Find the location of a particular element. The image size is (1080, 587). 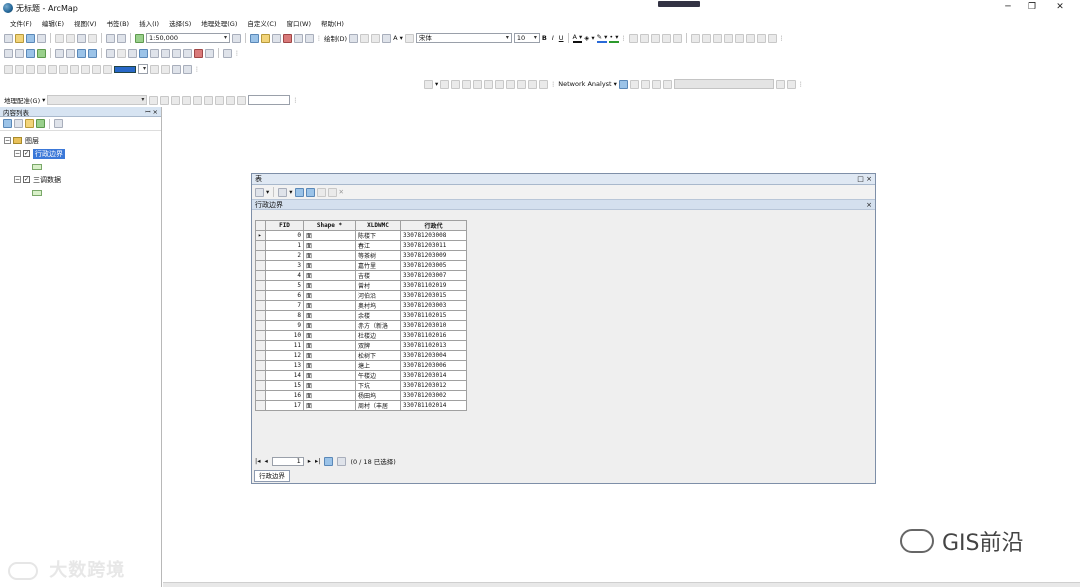

font-name-combo: 宋体 ▾ is located at coordinates (463, 38).